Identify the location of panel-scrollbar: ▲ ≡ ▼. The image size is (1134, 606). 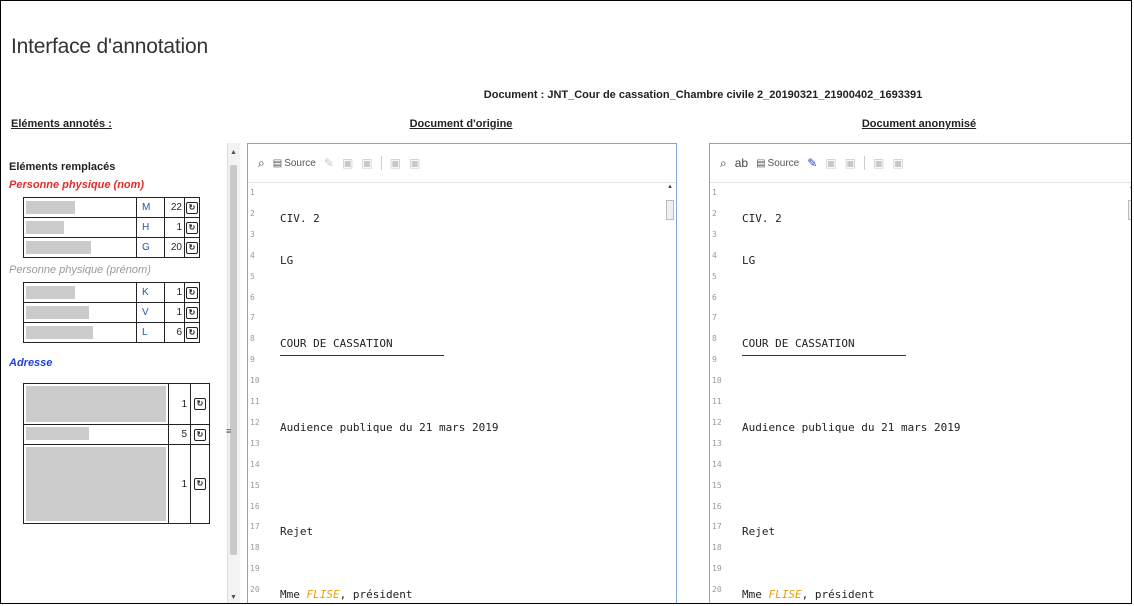
(233, 373).